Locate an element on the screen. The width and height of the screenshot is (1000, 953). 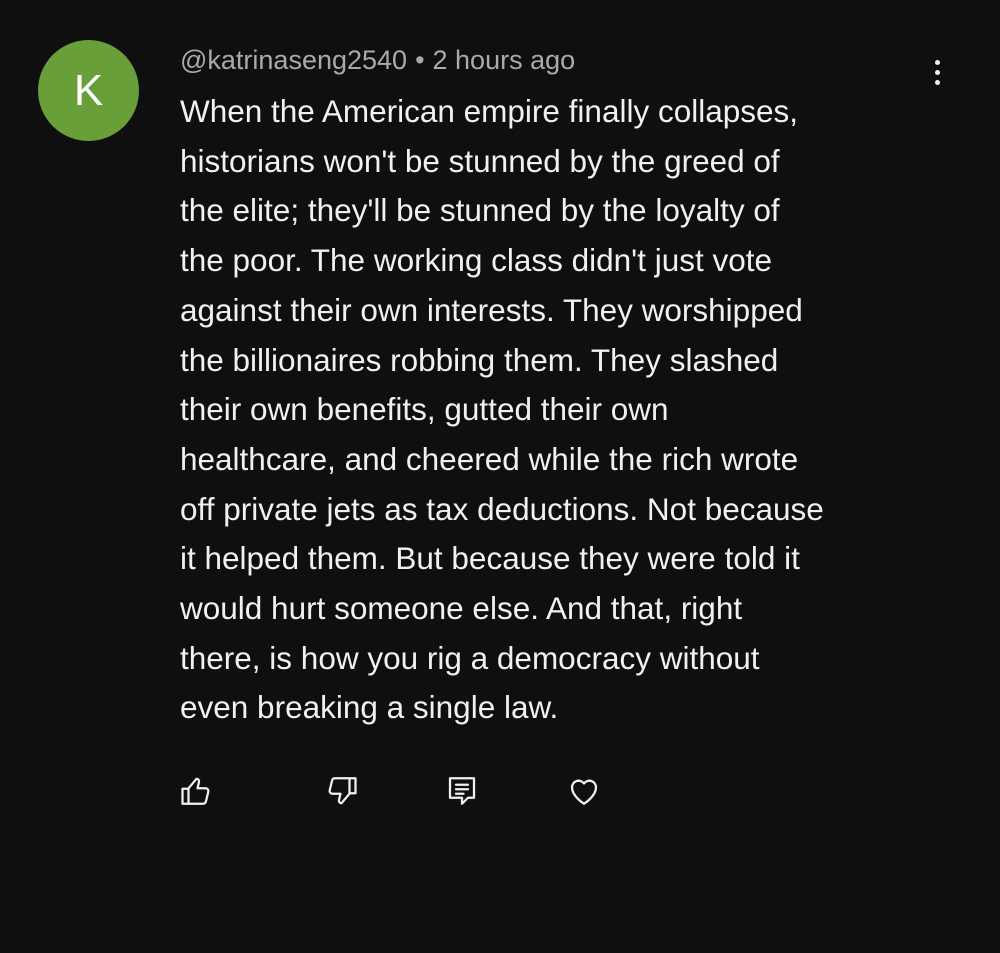
avatar: K is located at coordinates (88, 90).